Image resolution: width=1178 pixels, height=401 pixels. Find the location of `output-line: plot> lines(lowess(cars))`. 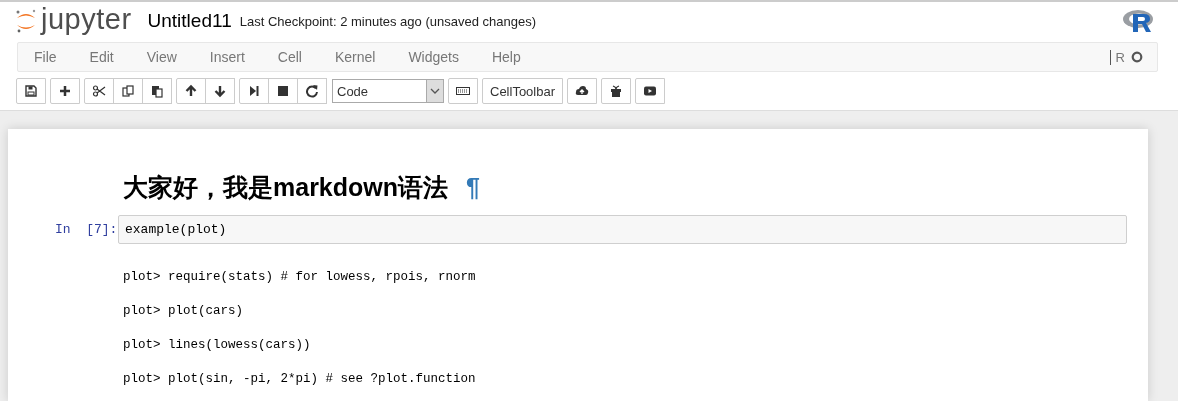

output-line: plot> lines(lowess(cars)) is located at coordinates (217, 345).